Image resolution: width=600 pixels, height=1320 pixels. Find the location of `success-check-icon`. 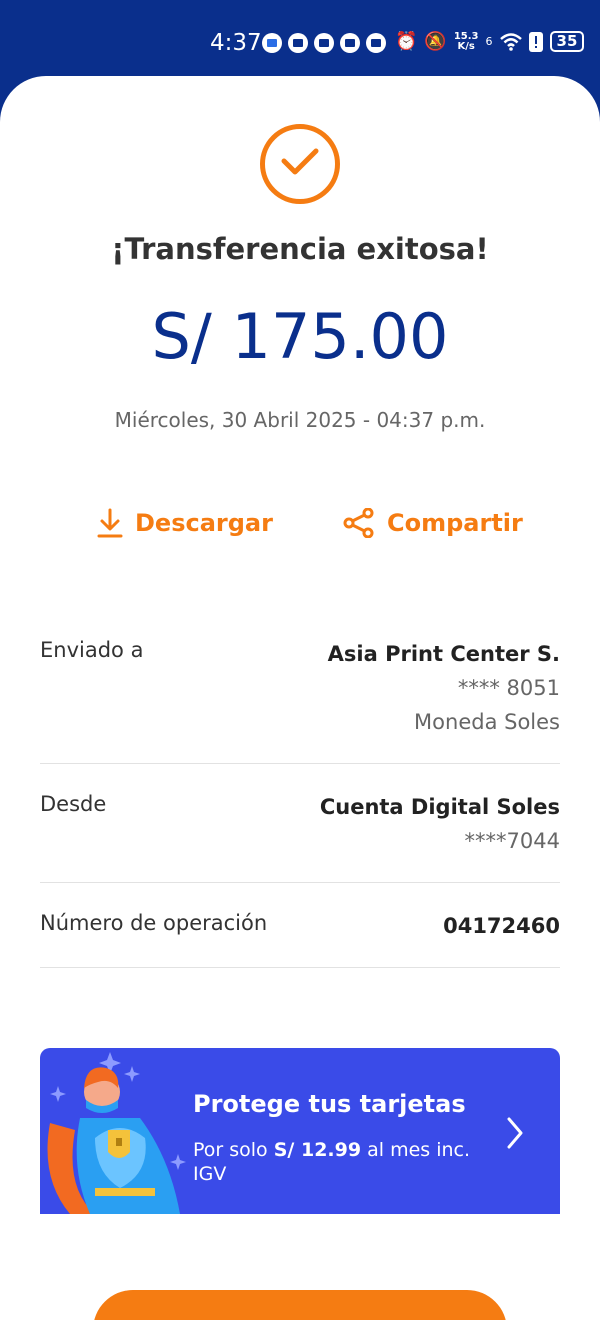

success-check-icon is located at coordinates (300, 164).